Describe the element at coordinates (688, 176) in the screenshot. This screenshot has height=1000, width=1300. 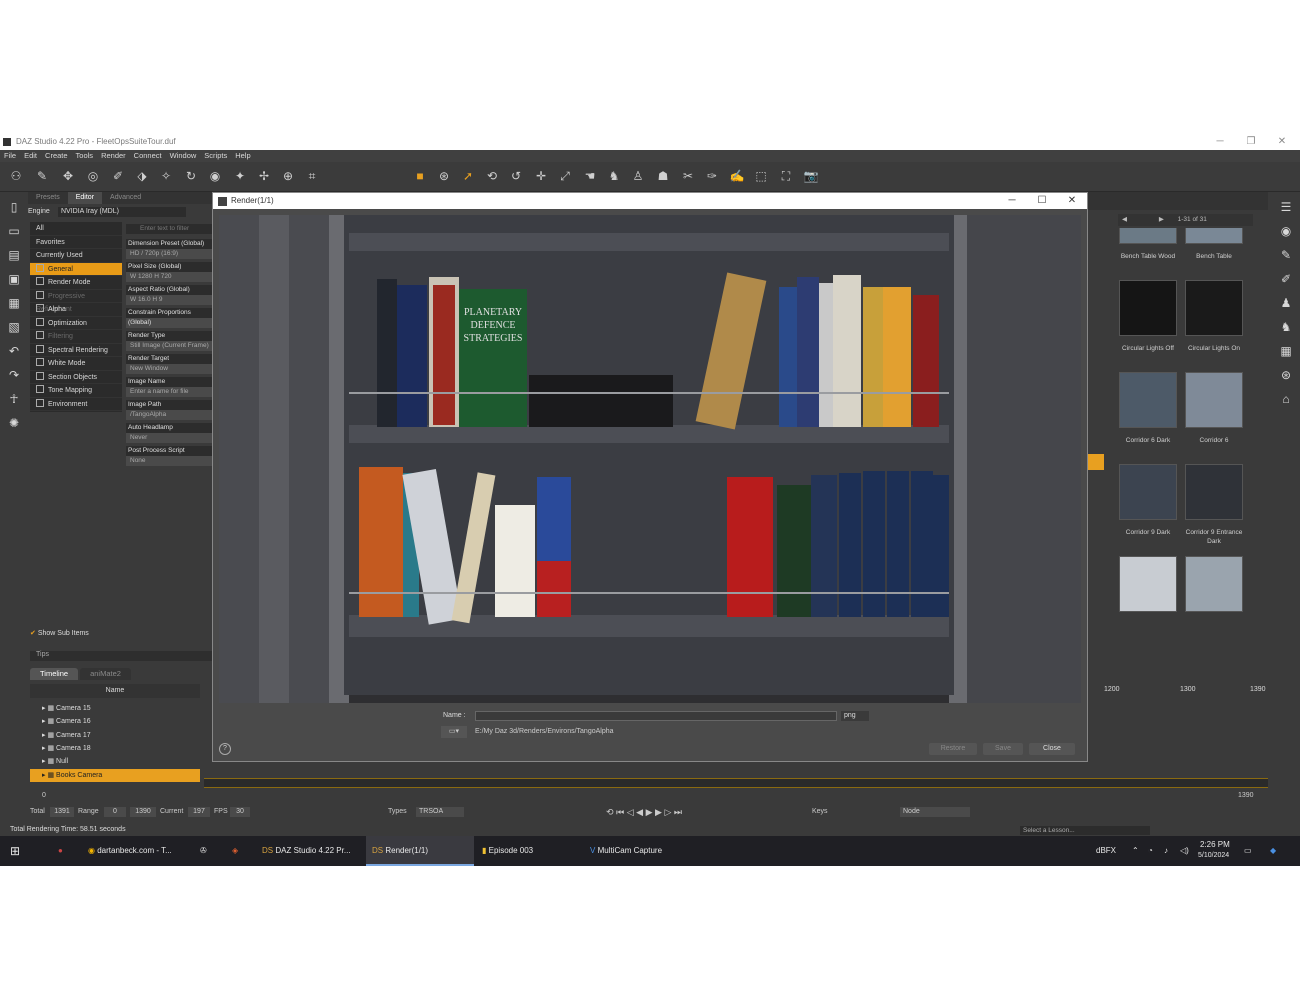
I see `bone-icon: ✂` at that location.